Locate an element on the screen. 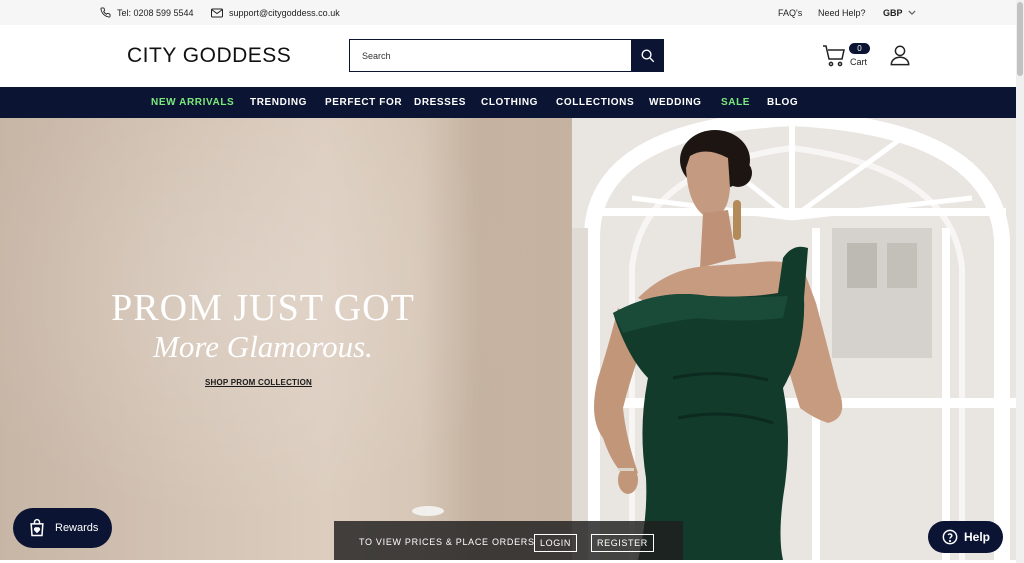 This screenshot has height=563, width=1024. hero-pillar is located at coordinates (495, 339).